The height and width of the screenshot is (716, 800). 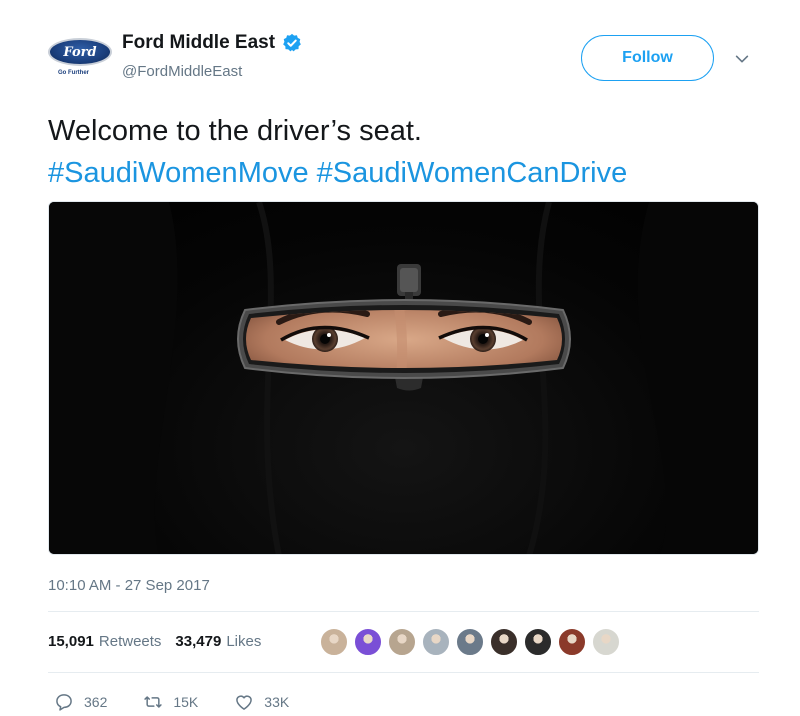 I want to click on reply-count: 362, so click(x=96, y=702).